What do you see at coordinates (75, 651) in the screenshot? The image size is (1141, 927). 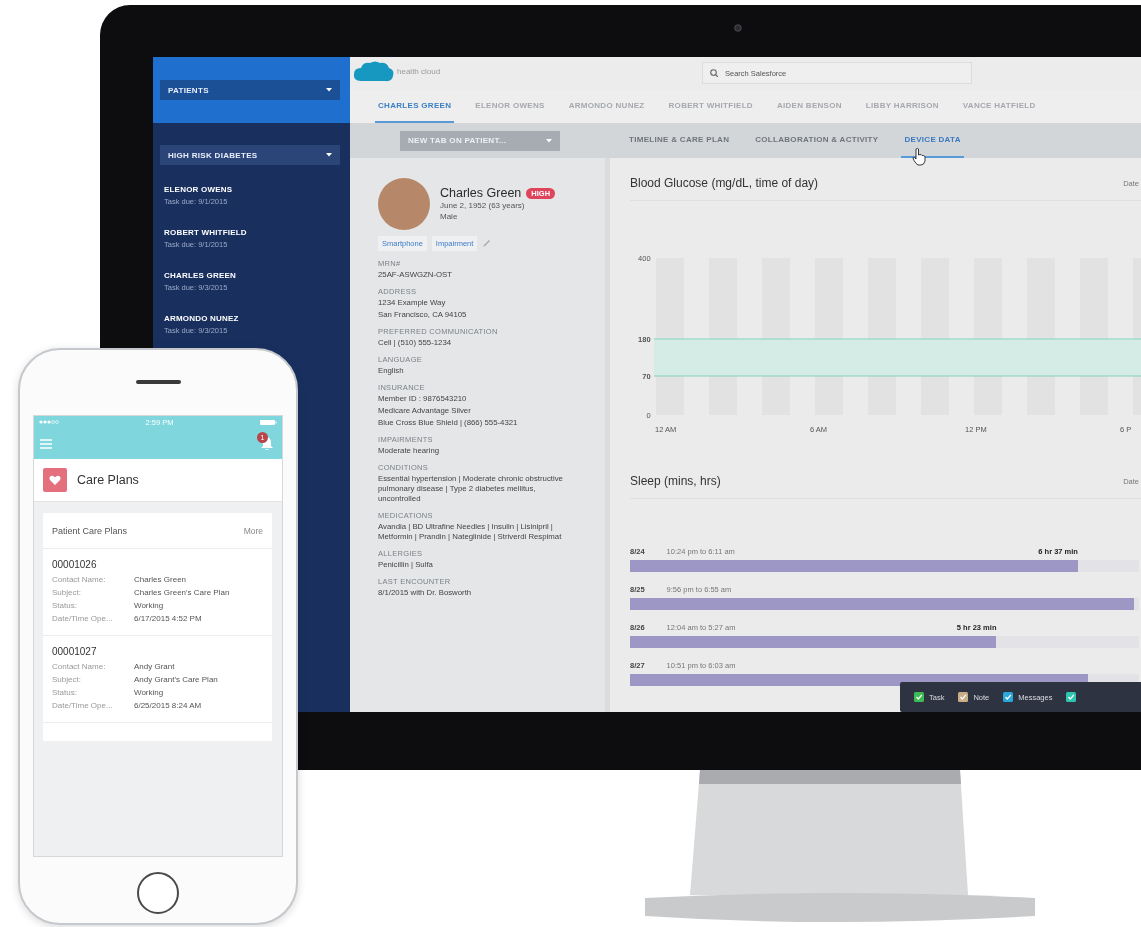 I see `record-number: 00001027` at bounding box center [75, 651].